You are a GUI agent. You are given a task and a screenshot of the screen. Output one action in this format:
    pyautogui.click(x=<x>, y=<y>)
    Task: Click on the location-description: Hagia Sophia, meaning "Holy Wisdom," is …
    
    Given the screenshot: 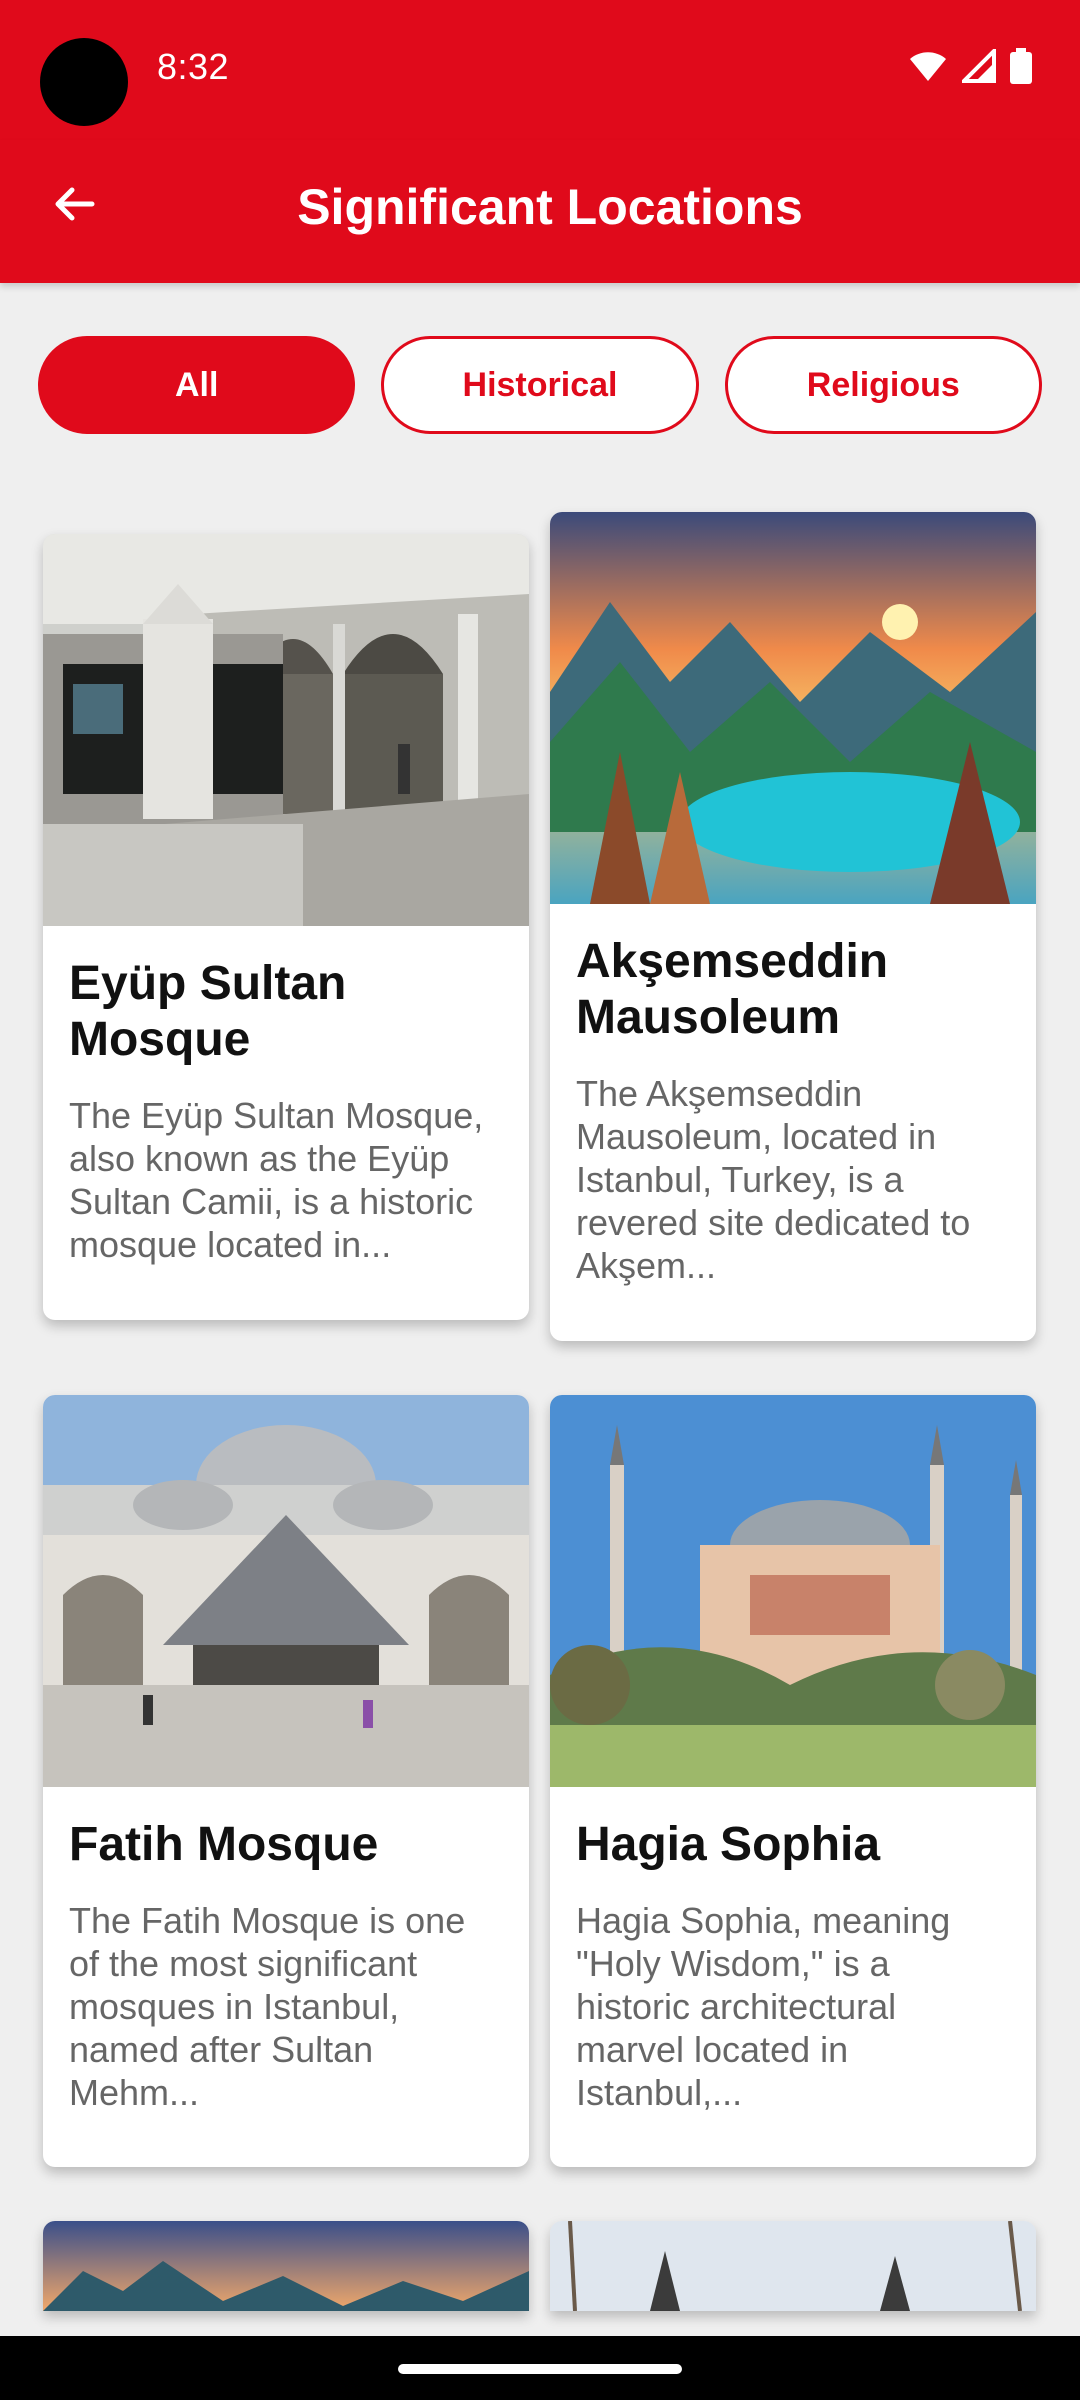 What is the action you would take?
    pyautogui.click(x=763, y=2006)
    